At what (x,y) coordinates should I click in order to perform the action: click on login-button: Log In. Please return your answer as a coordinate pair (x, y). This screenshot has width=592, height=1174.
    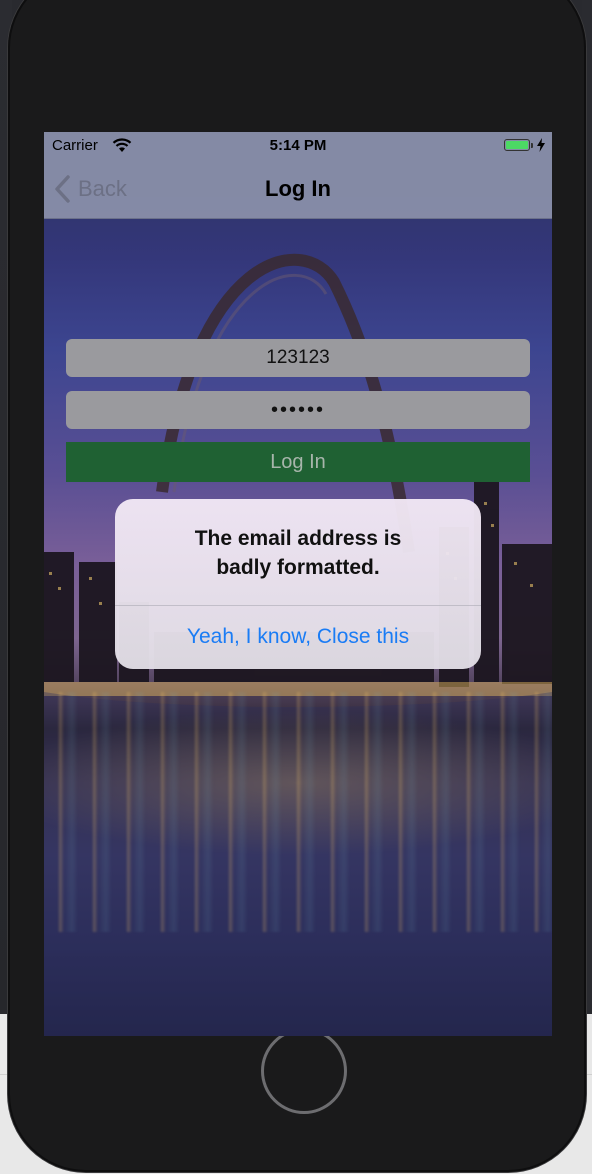
    Looking at the image, I should click on (298, 462).